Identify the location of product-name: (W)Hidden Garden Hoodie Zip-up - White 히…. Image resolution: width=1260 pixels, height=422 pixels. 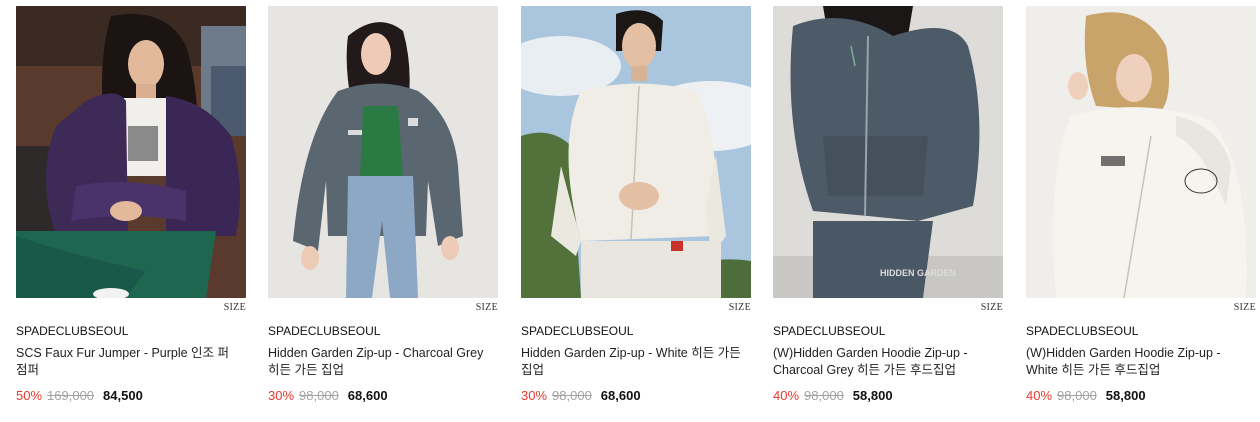
(1139, 363).